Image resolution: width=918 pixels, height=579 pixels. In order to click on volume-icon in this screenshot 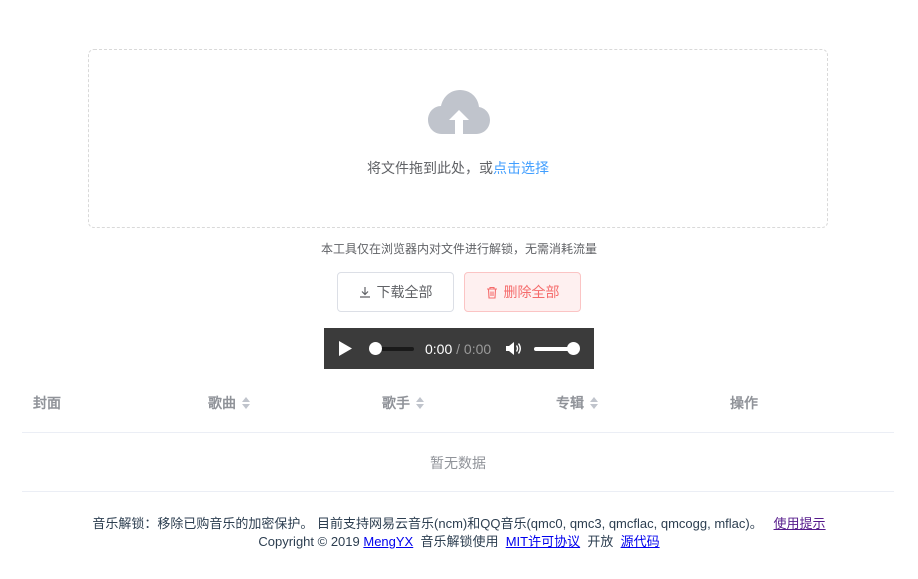, I will do `click(514, 348)`.